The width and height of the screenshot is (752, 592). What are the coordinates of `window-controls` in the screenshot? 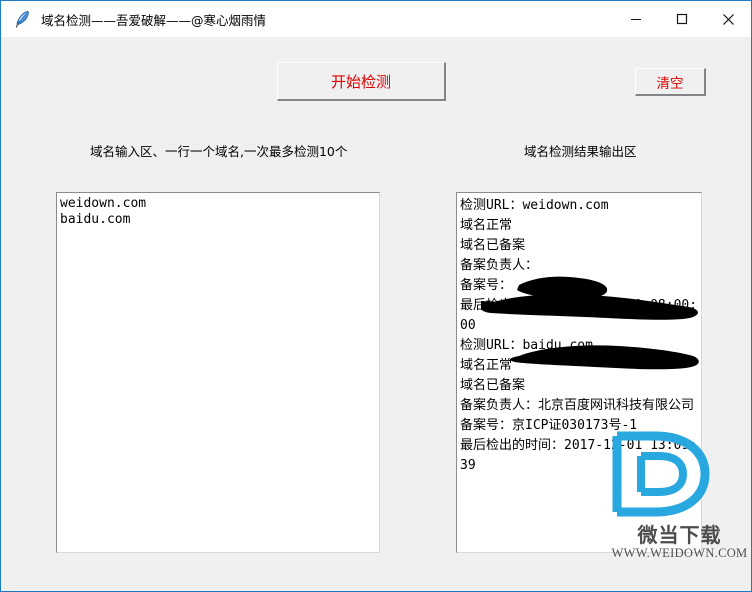 It's located at (682, 19).